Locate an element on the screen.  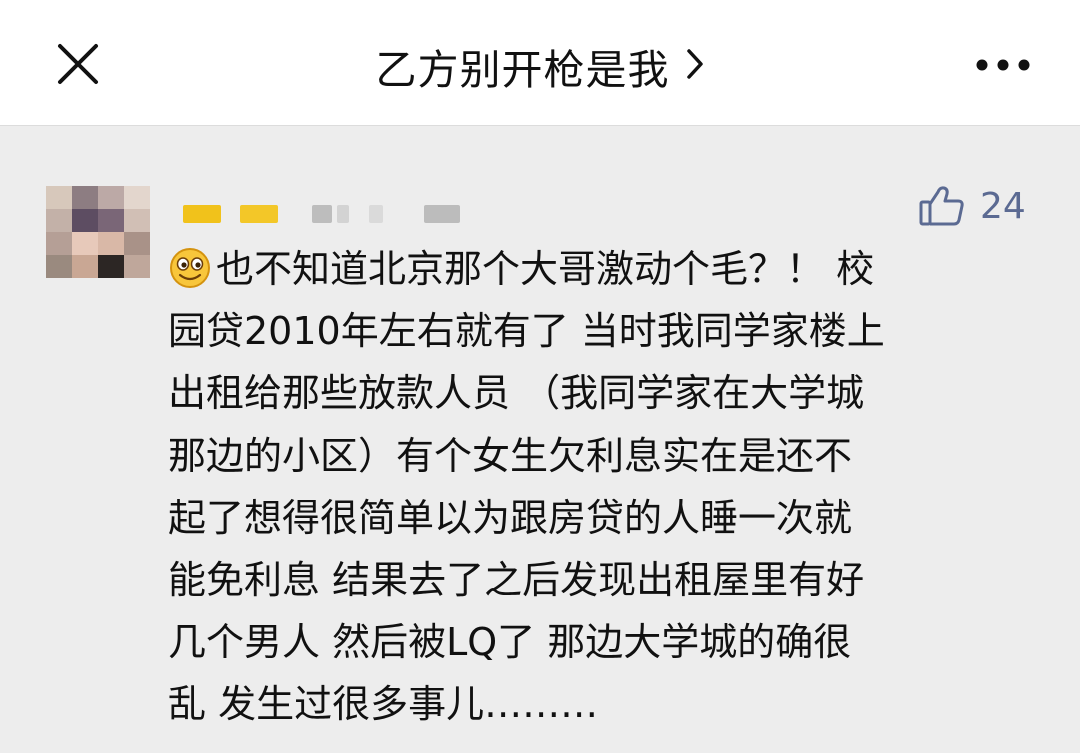
comment-line: 几个男人 然后被LQ了 那边大学城的确很 is located at coordinates (510, 642).